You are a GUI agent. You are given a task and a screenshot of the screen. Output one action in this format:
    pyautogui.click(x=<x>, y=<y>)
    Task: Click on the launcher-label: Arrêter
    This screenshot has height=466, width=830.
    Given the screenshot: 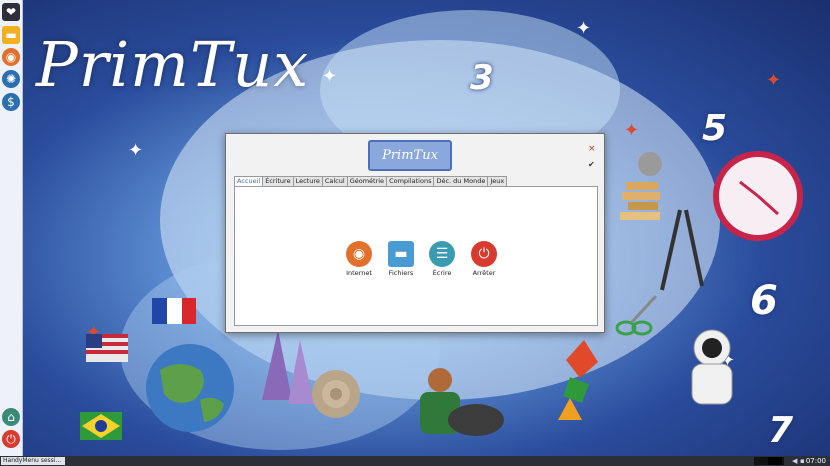 What is the action you would take?
    pyautogui.click(x=484, y=273)
    